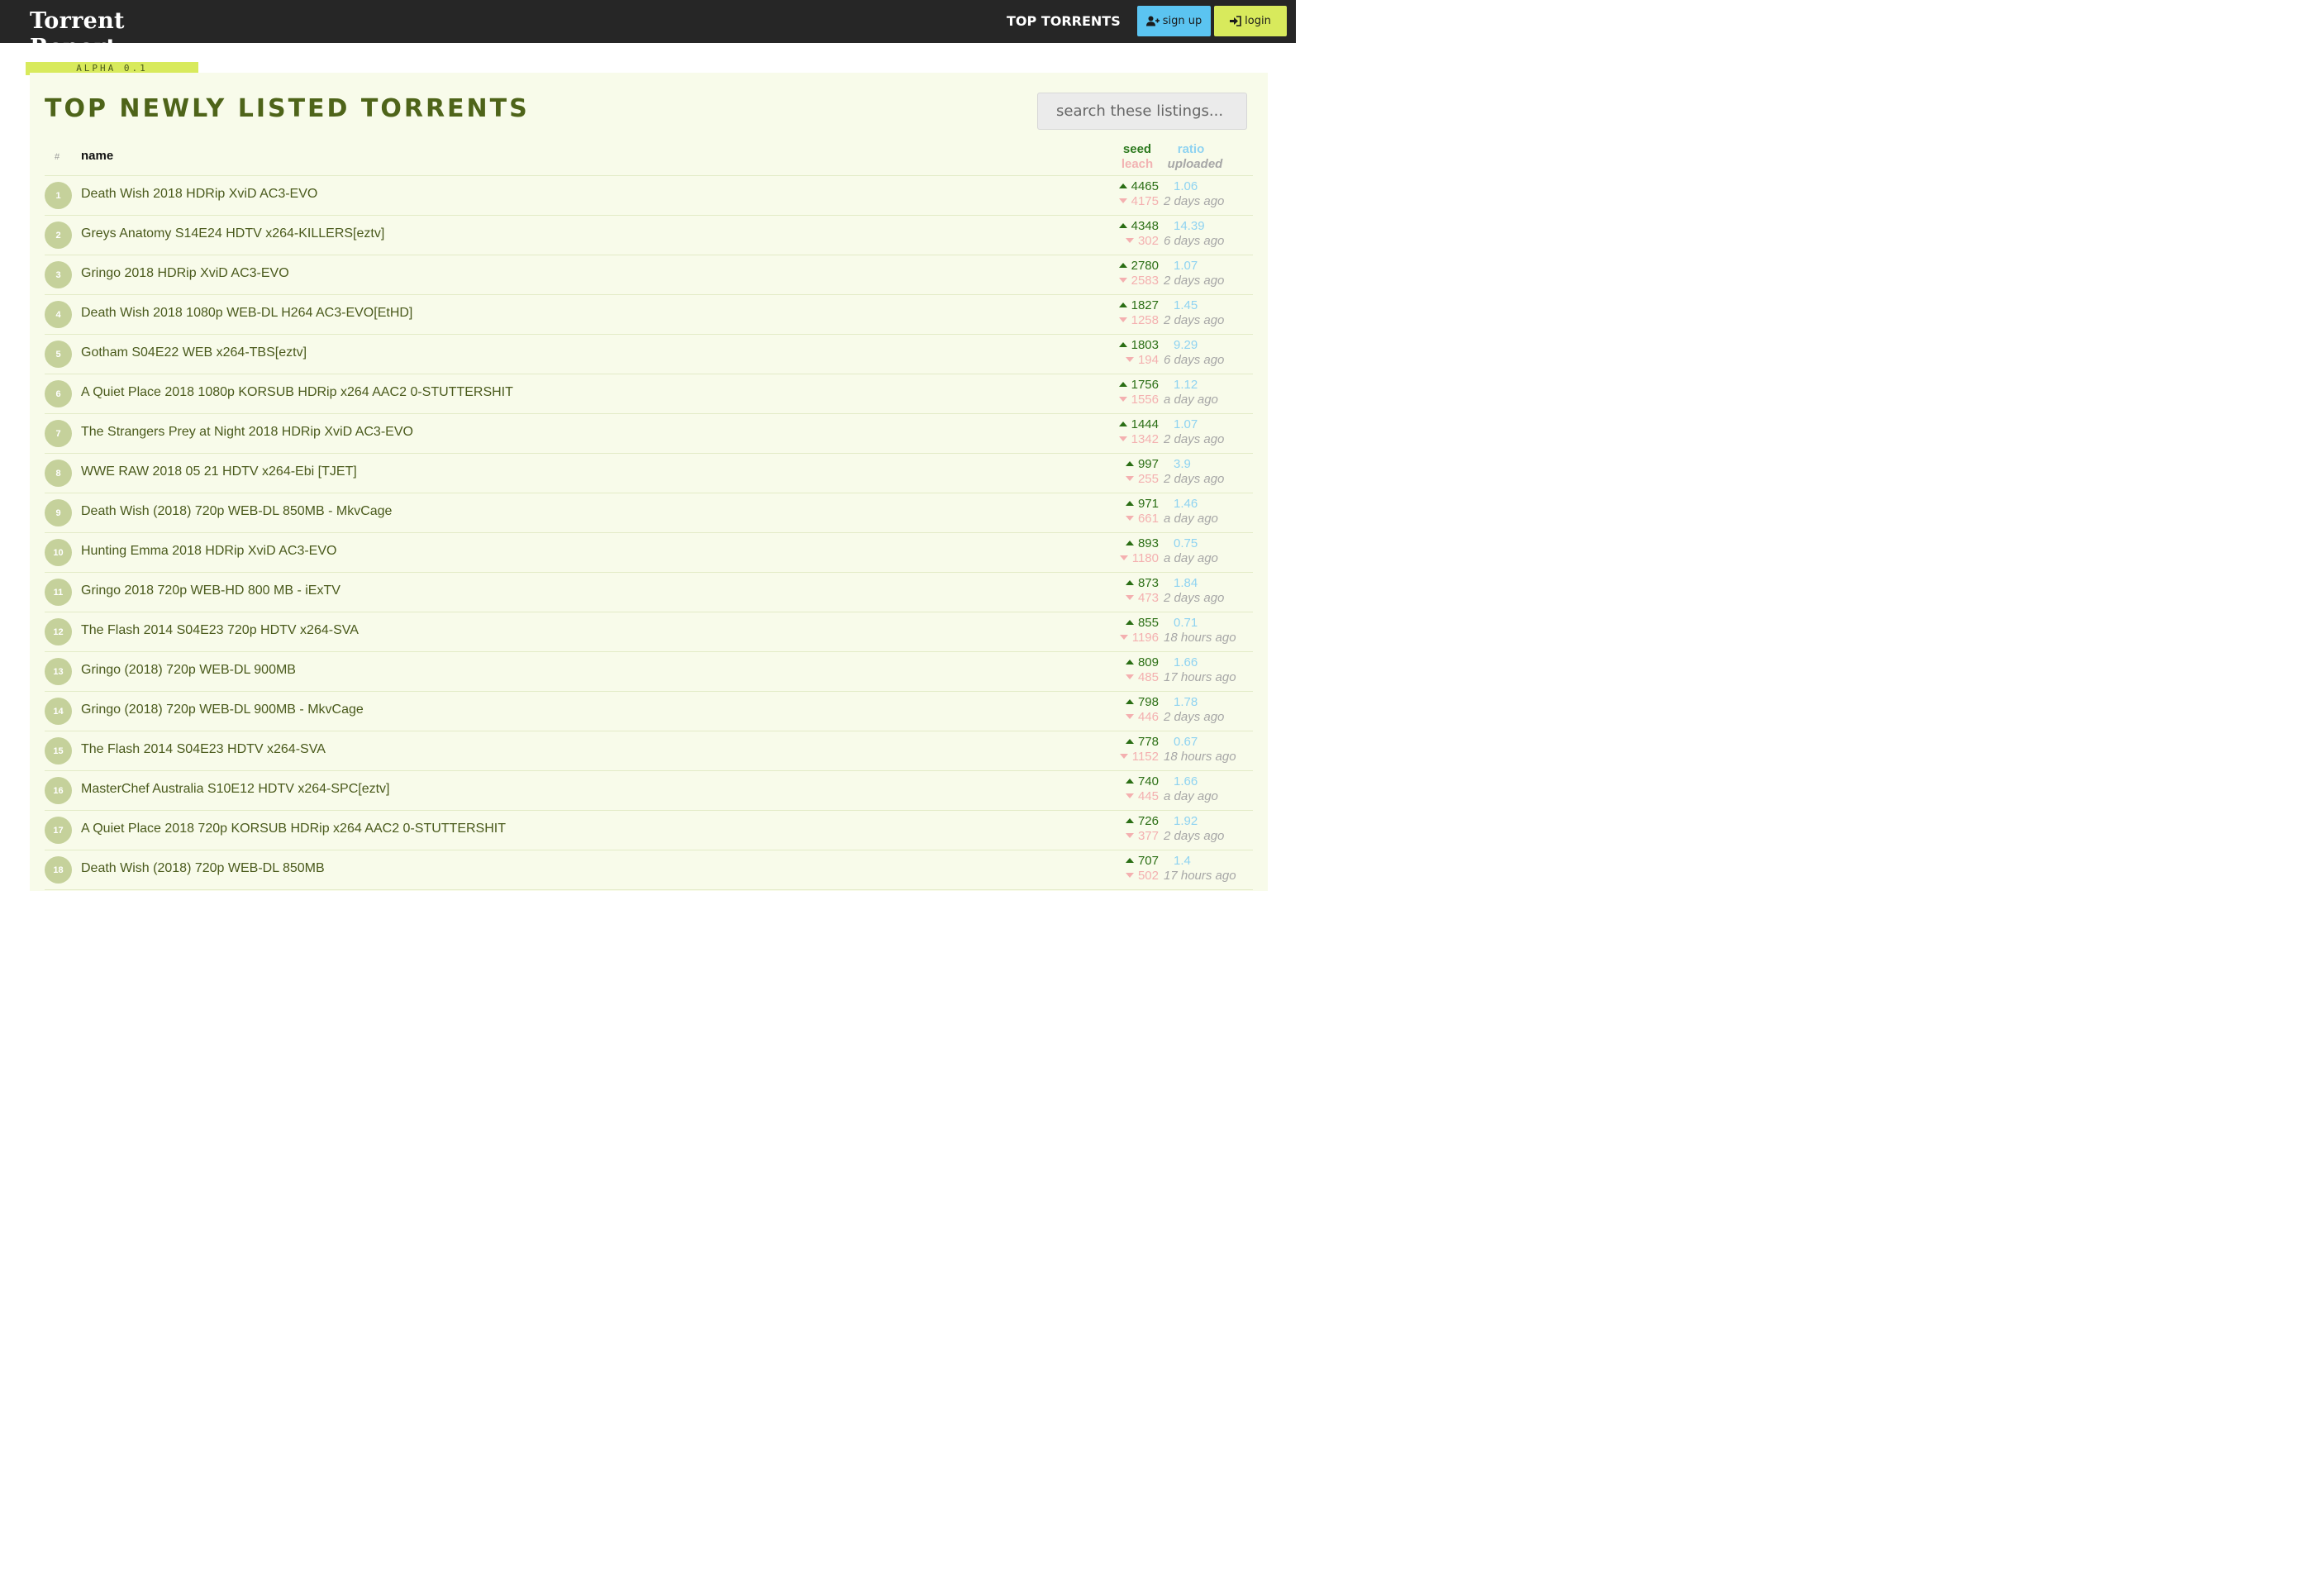  Describe the element at coordinates (1186, 702) in the screenshot. I see `ratio-value: 1.78` at that location.